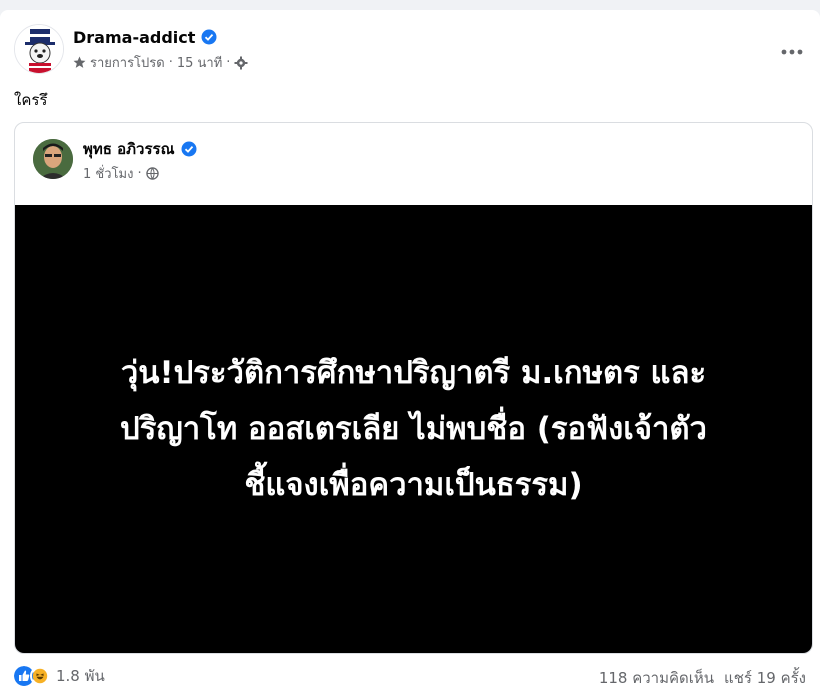  What do you see at coordinates (129, 149) in the screenshot?
I see `shared-author-name: พุทธ อภิวรรณ` at bounding box center [129, 149].